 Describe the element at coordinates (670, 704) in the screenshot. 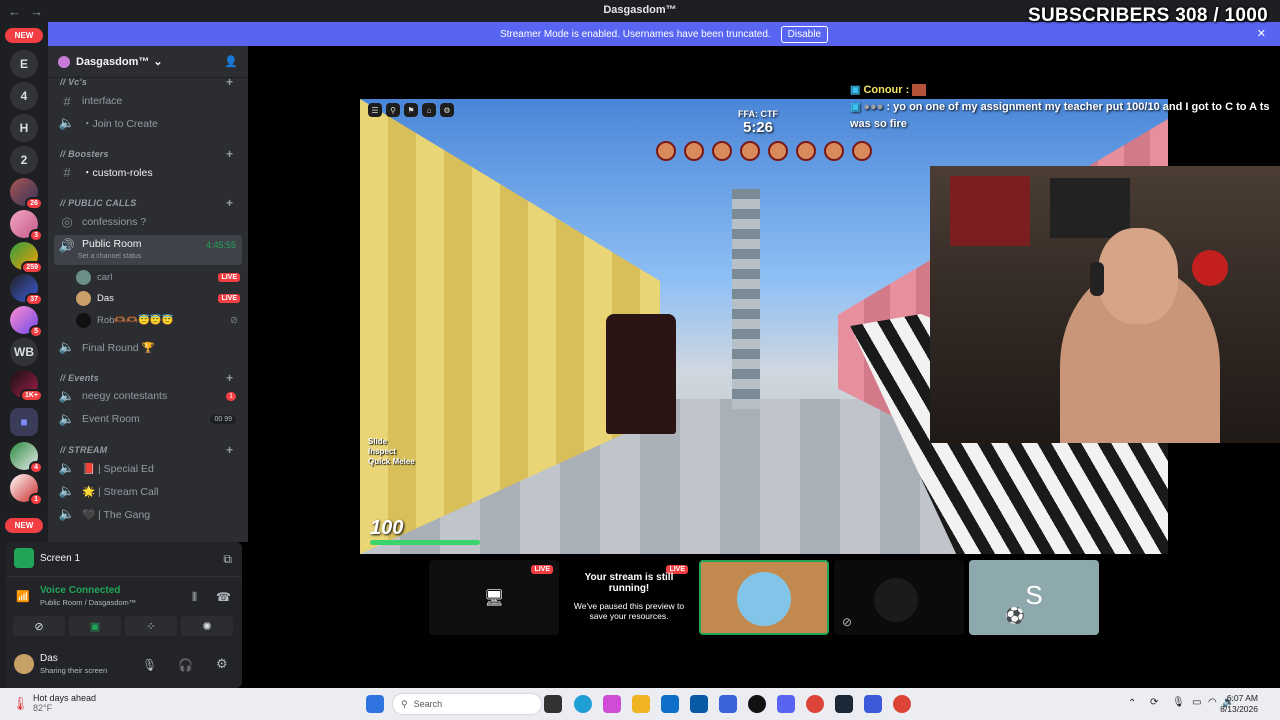

I see `outlook-icon` at that location.